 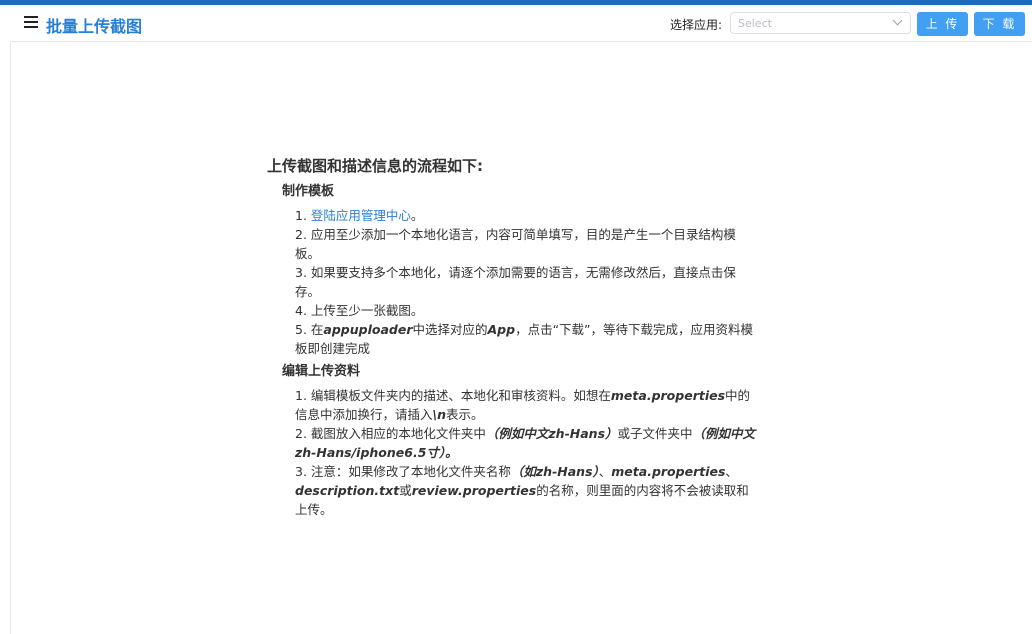 I want to click on emphasis-text: description.txt, so click(x=347, y=490).